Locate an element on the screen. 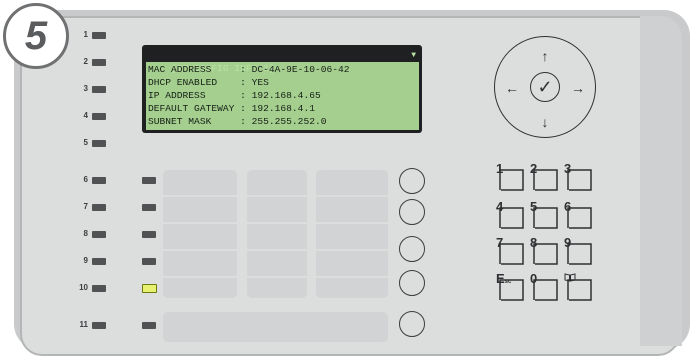 The height and width of the screenshot is (356, 695). keypad-key-label: 3 is located at coordinates (568, 168).